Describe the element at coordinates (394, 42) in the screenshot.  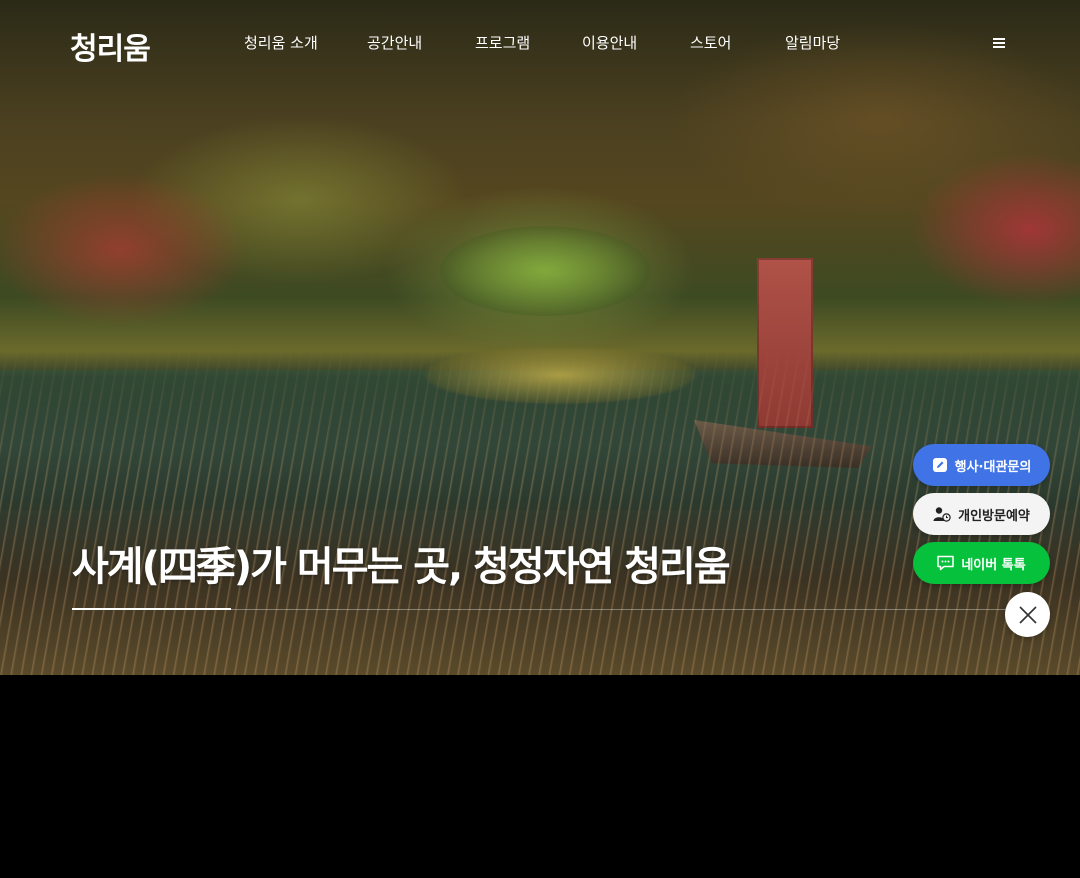
I see `nav-item-spaces: 공간안내` at that location.